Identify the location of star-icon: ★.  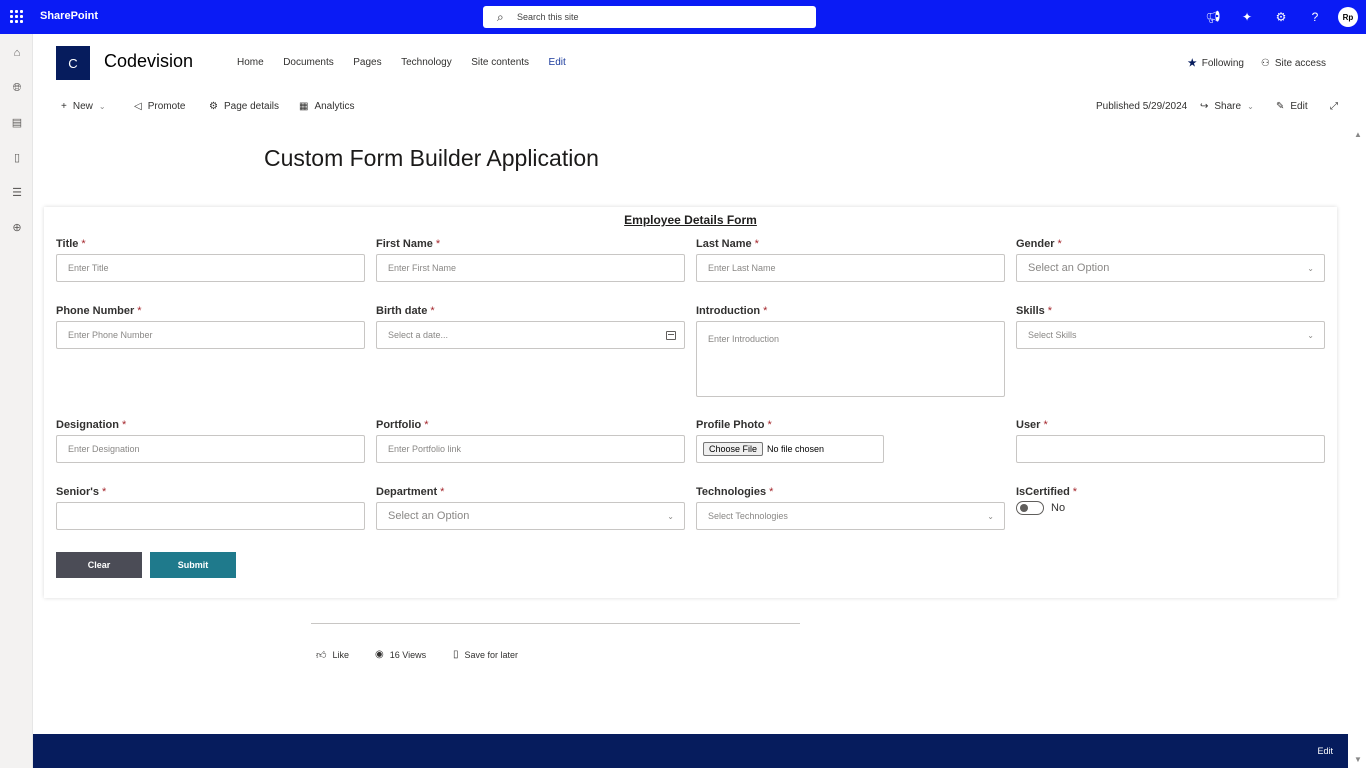
(1192, 63).